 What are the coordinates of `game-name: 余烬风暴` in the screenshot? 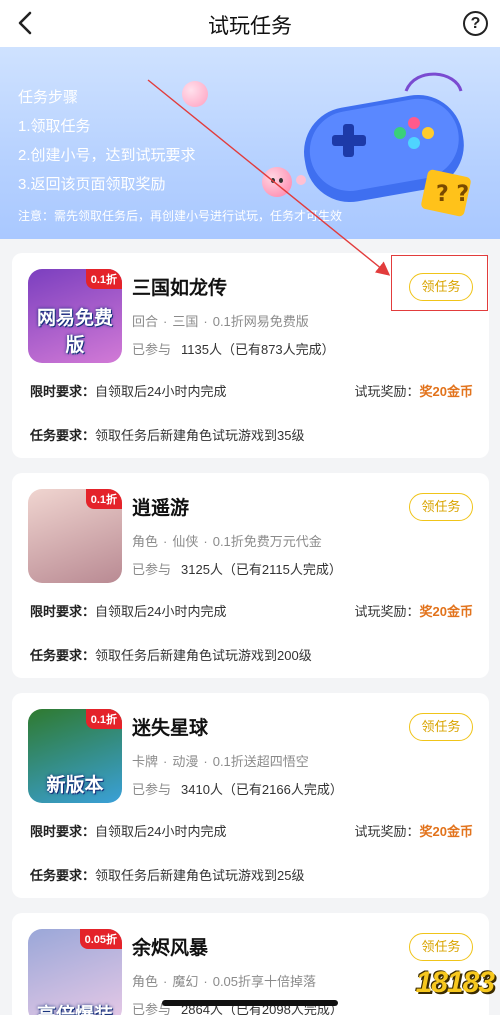 It's located at (170, 948).